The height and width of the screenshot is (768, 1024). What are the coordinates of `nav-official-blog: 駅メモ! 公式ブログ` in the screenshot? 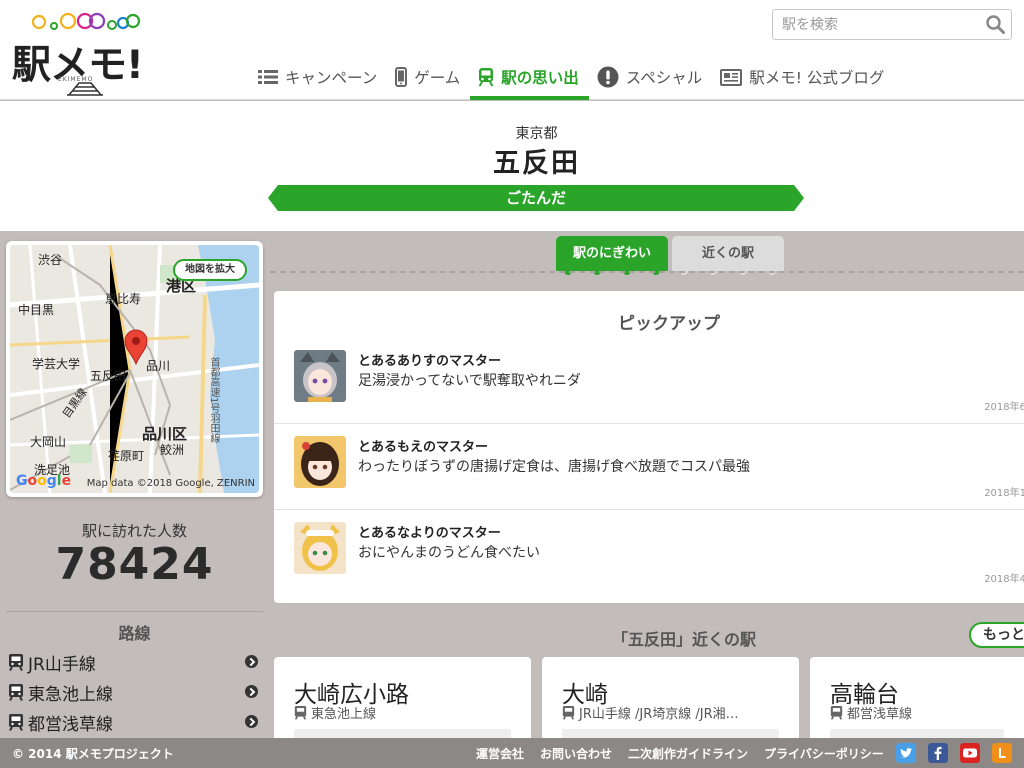 It's located at (803, 77).